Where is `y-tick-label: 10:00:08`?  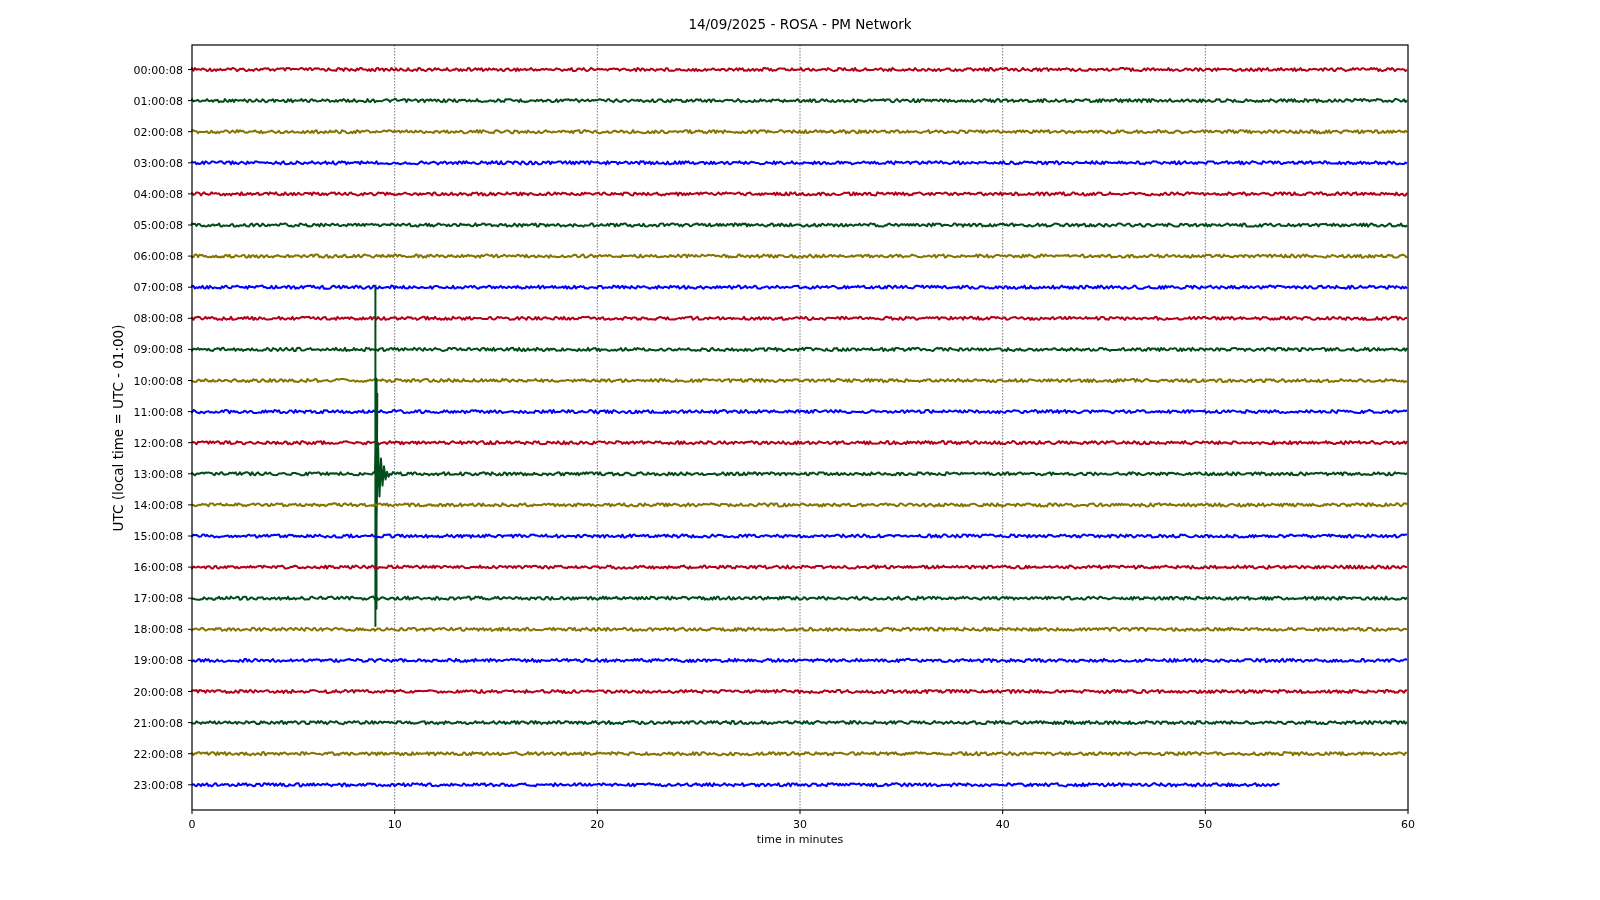
y-tick-label: 10:00:08 is located at coordinates (158, 381).